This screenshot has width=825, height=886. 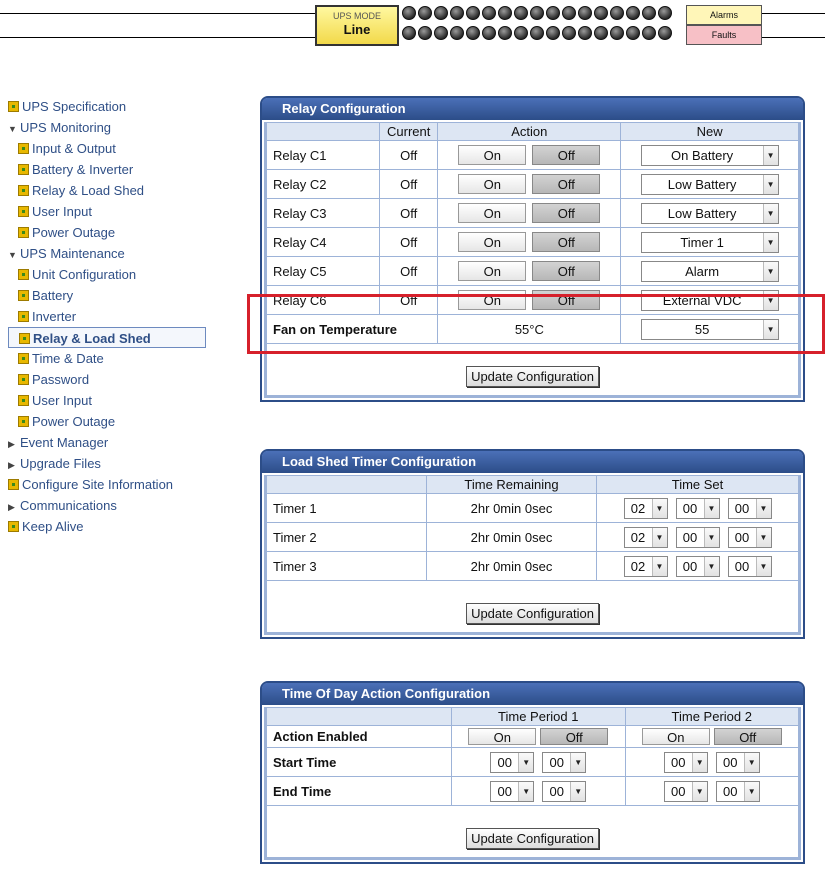 What do you see at coordinates (128, 316) in the screenshot?
I see `sidebar-item-inverter: Inverter` at bounding box center [128, 316].